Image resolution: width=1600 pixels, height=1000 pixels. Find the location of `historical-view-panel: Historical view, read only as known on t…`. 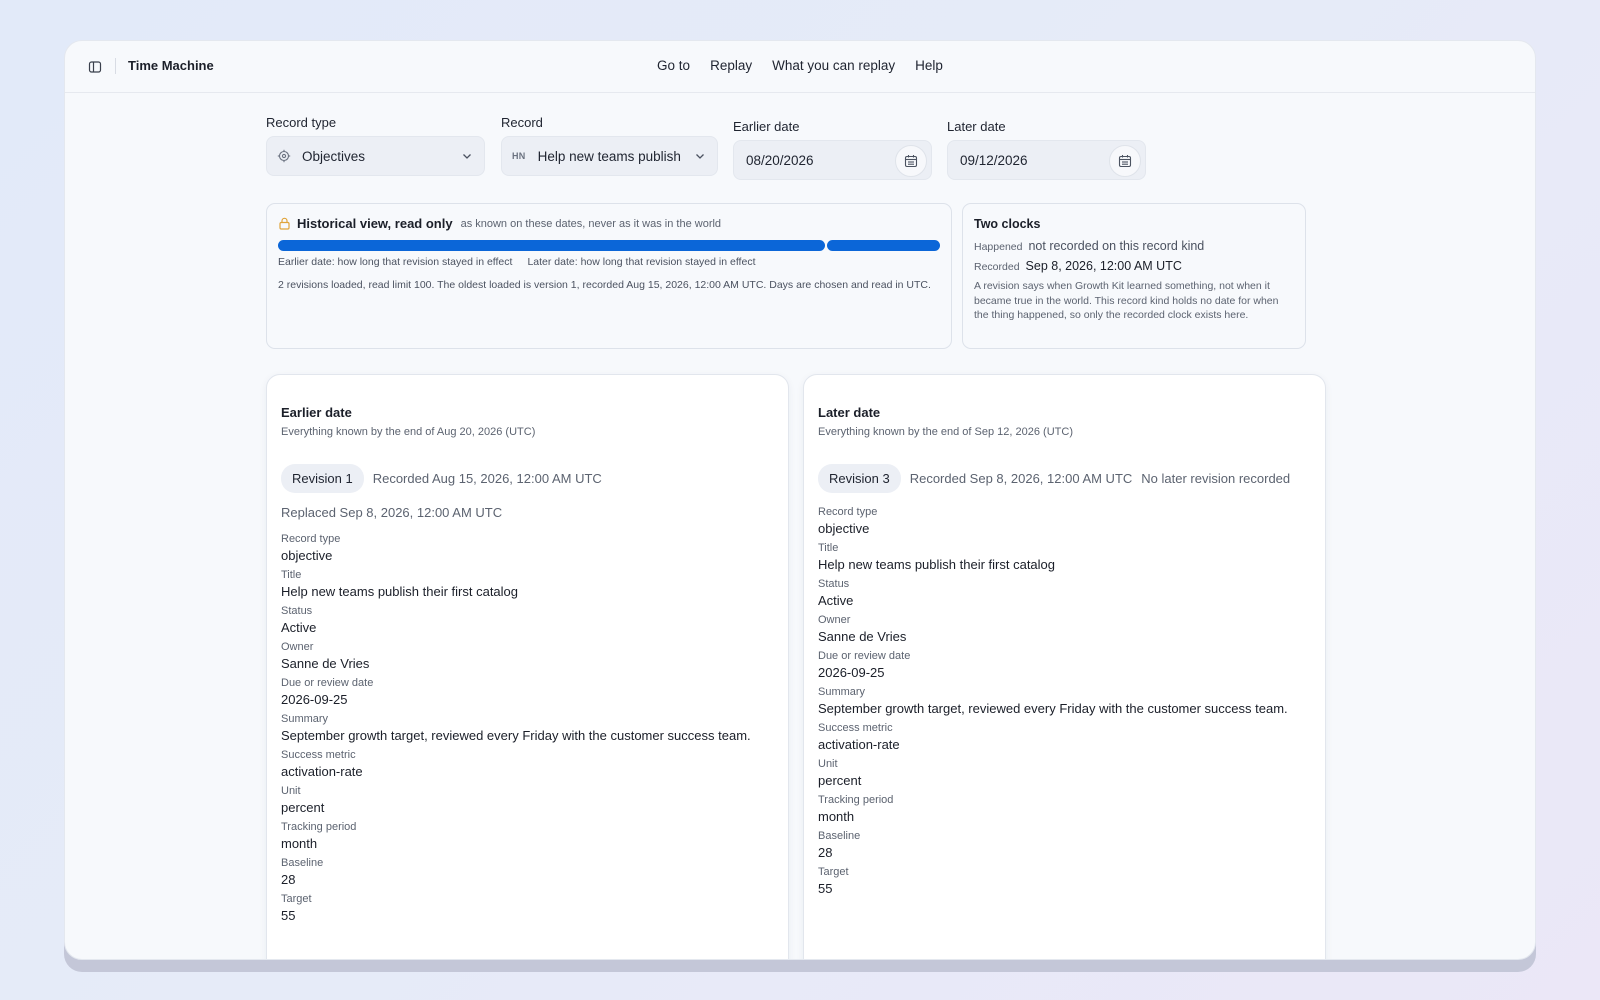

historical-view-panel: Historical view, read only as known on t… is located at coordinates (609, 276).